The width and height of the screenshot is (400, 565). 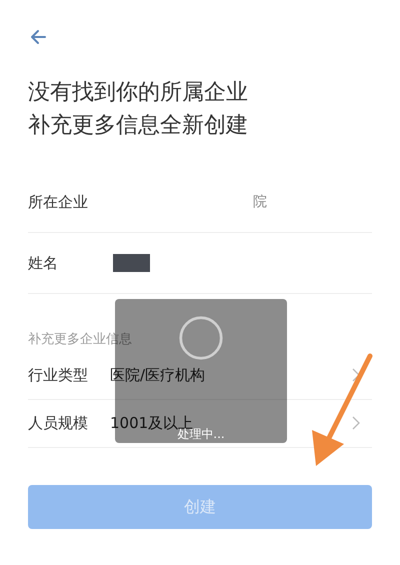 I want to click on field-value: 院, so click(x=260, y=202).